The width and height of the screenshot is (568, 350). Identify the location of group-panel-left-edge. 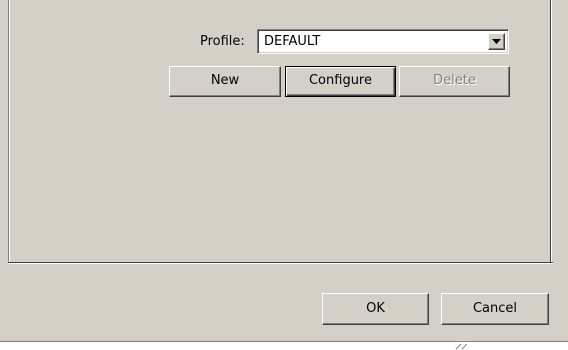
(9, 132).